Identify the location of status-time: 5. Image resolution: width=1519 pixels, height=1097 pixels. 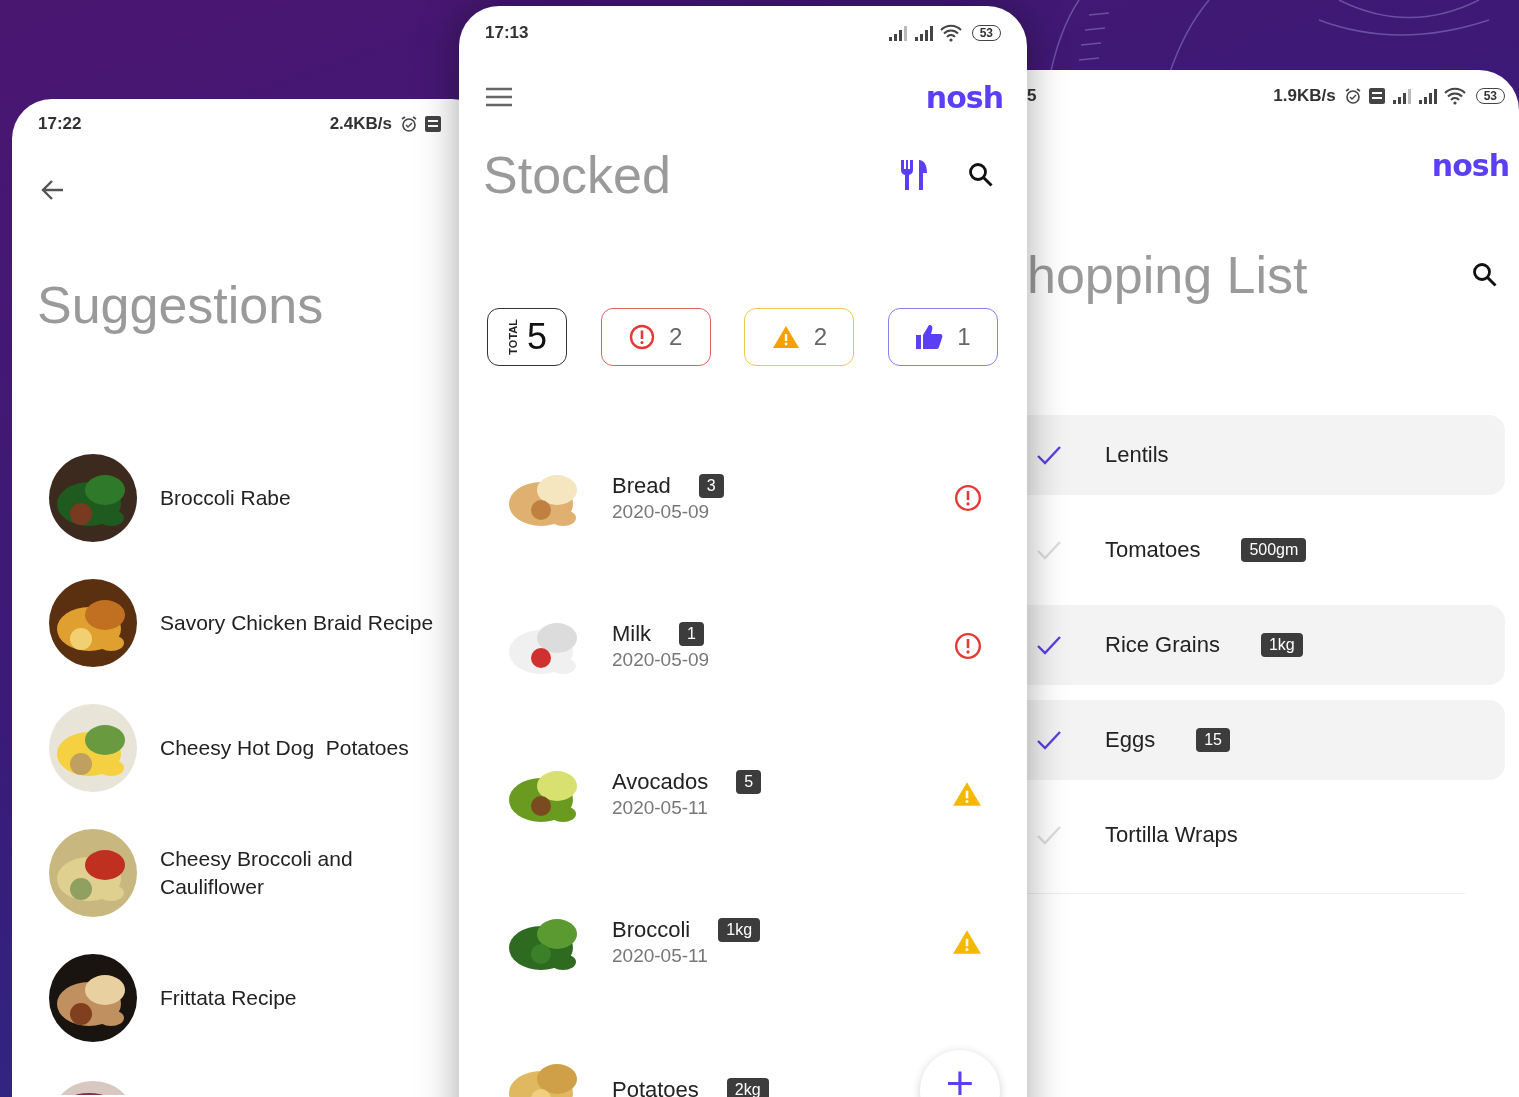
(1032, 96).